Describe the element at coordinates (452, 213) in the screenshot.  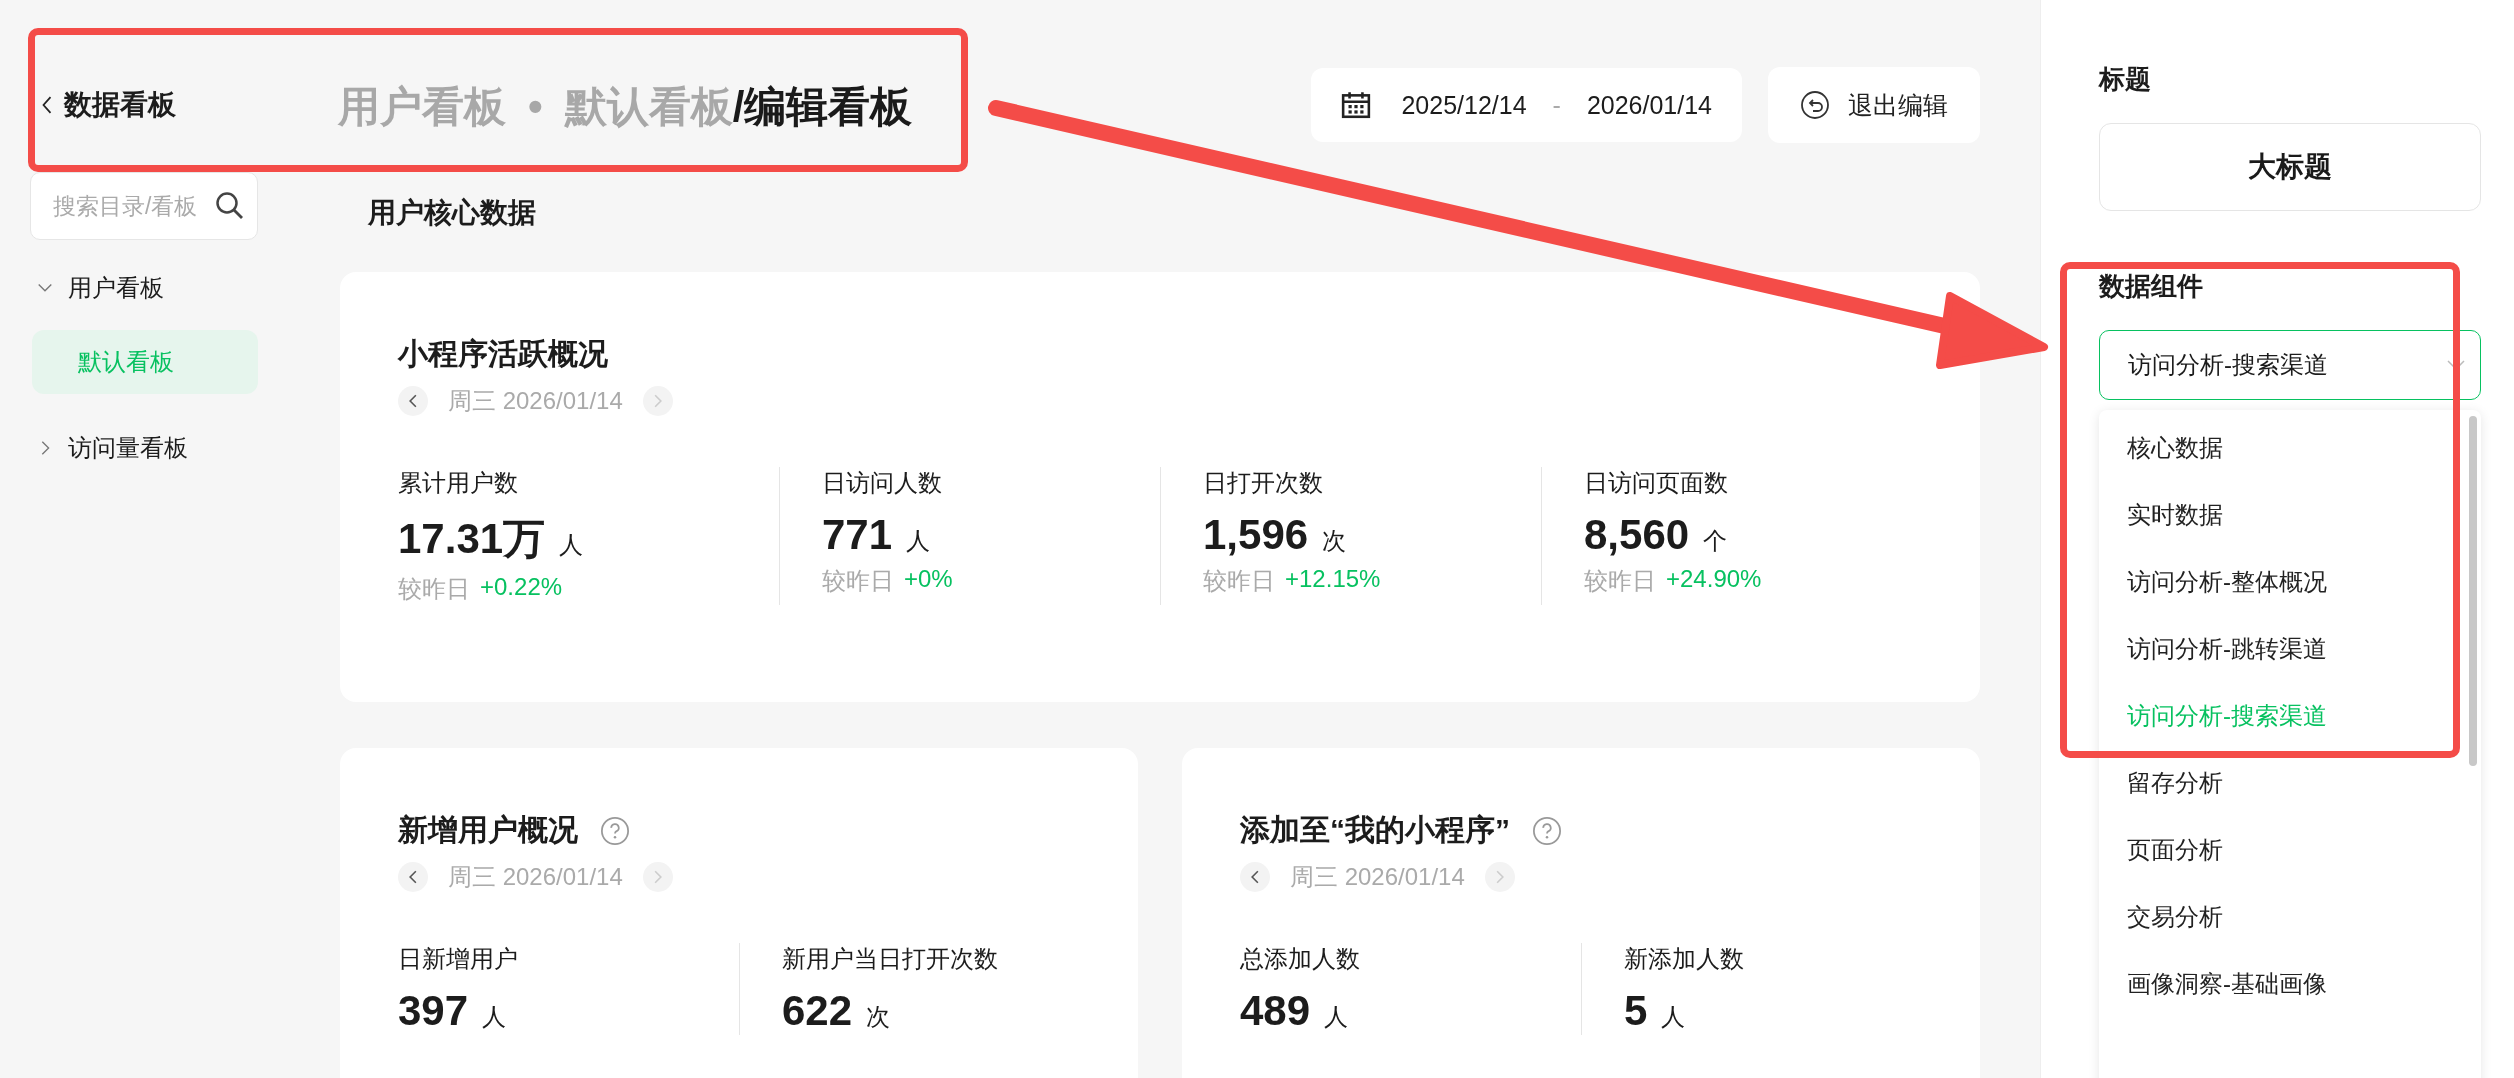
I see `section-title: 用户核心数据` at that location.